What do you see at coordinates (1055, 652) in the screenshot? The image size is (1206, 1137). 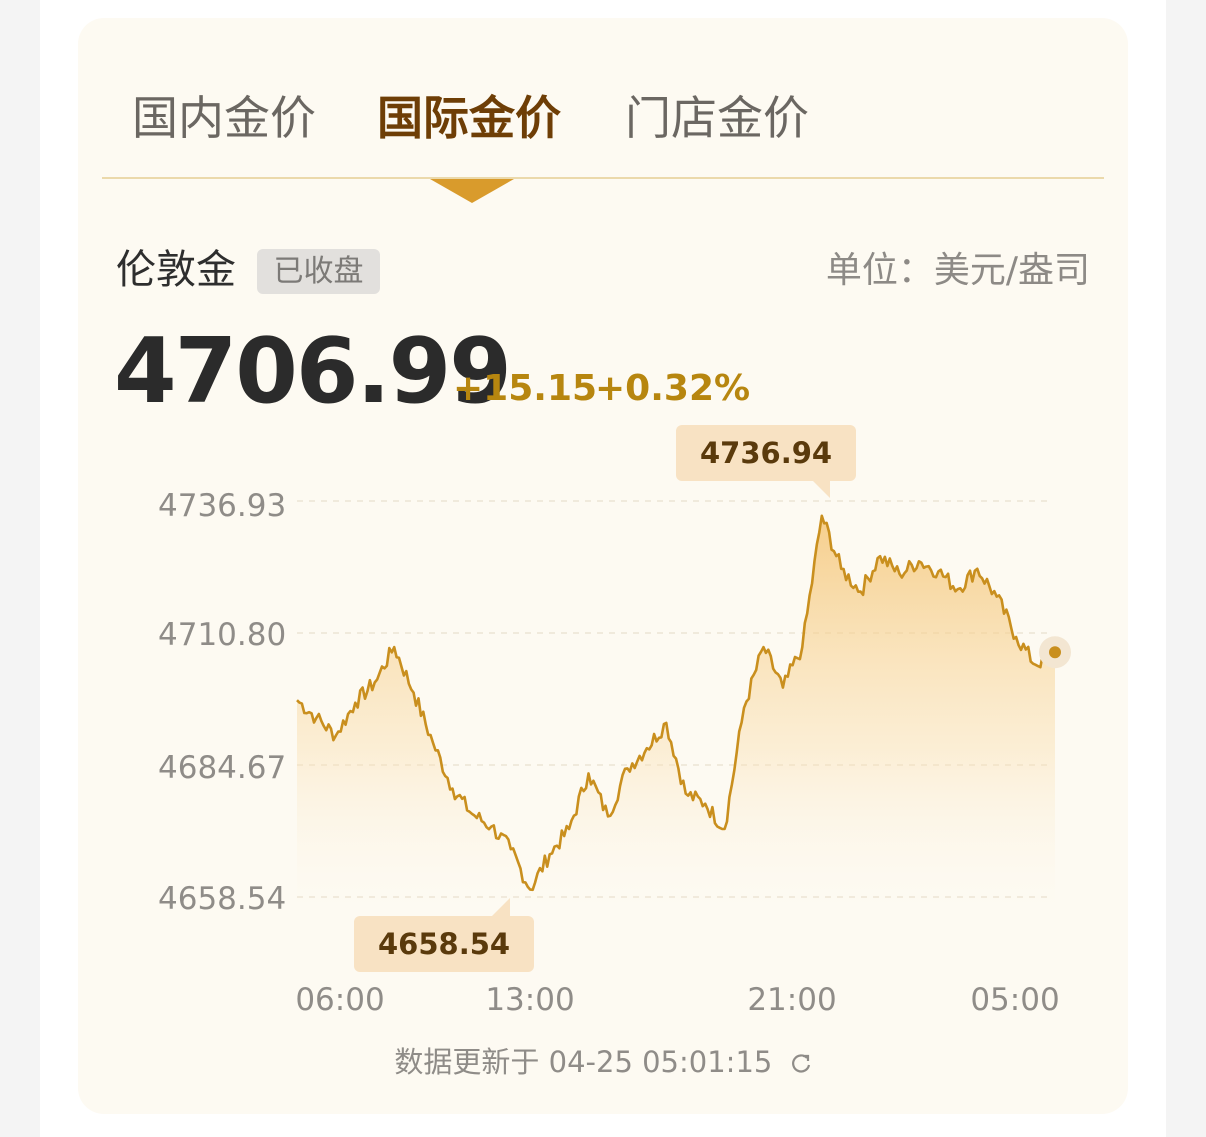 I see `current-point` at bounding box center [1055, 652].